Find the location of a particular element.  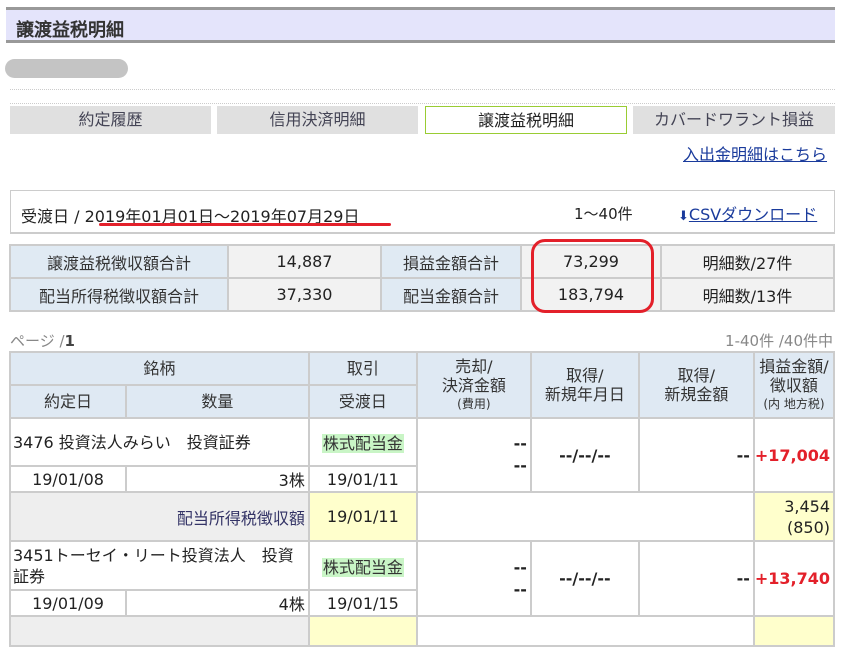

h: (内 地方税) is located at coordinates (794, 403).